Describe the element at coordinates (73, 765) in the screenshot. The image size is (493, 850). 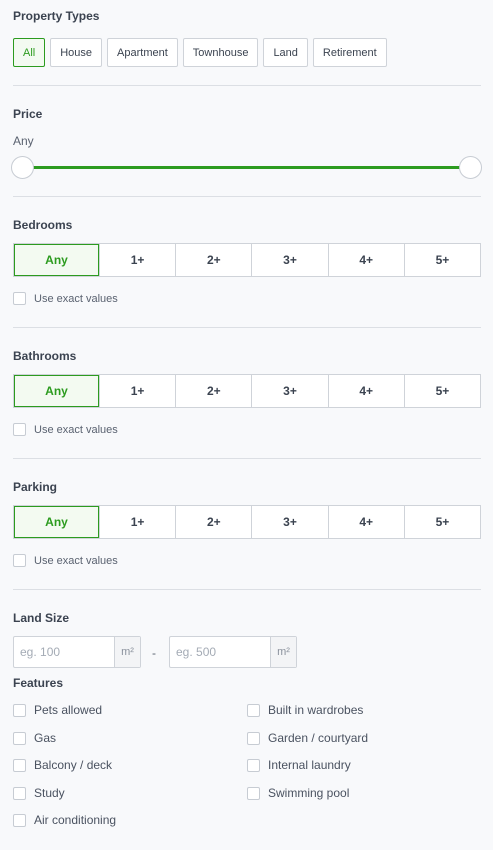
I see `feature-label: Balcony / deck` at that location.